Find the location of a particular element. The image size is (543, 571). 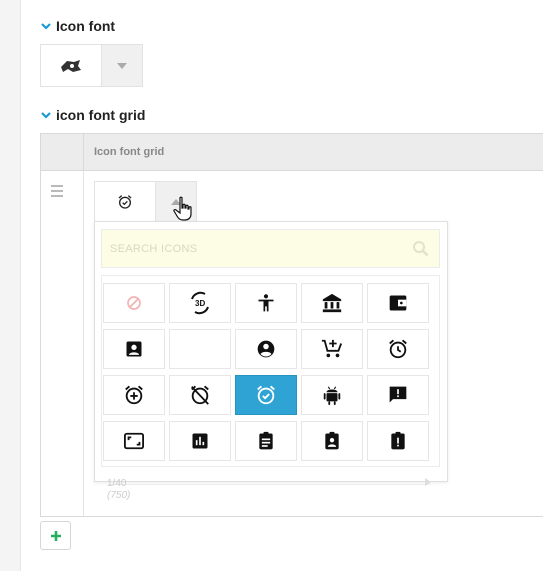

icon-cell-assignment-late is located at coordinates (398, 441).